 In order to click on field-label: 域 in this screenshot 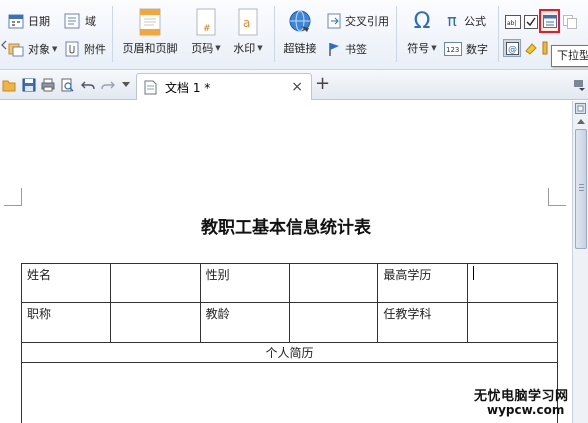, I will do `click(90, 21)`.